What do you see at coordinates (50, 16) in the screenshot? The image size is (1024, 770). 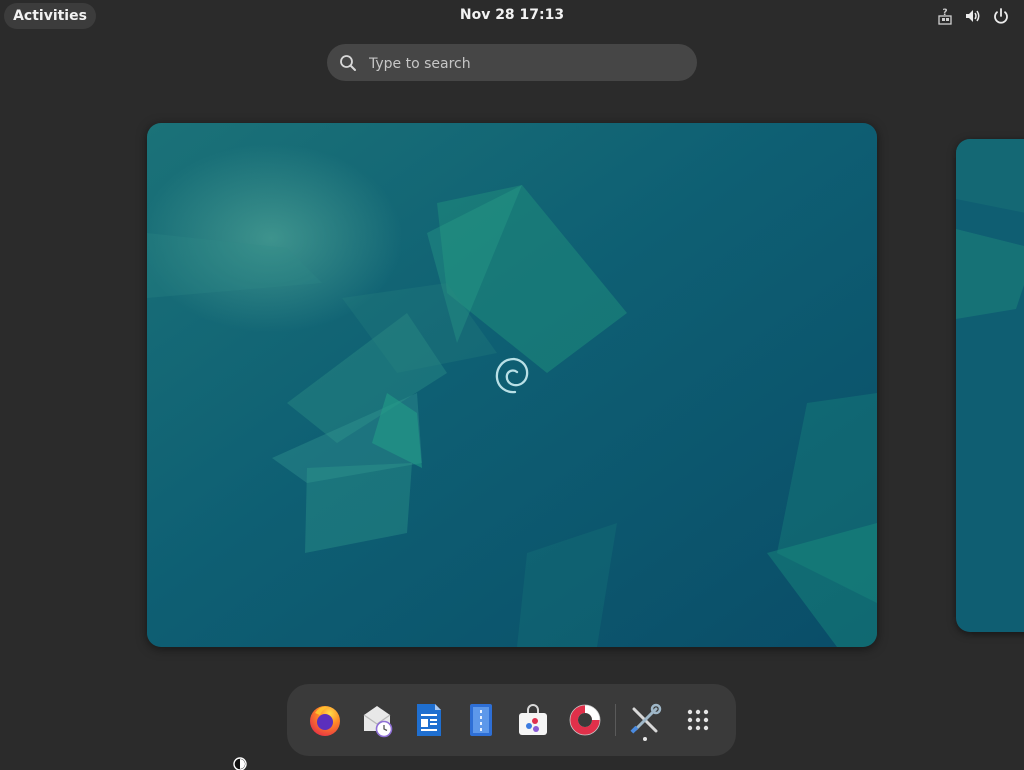 I see `activities-button: Activities` at bounding box center [50, 16].